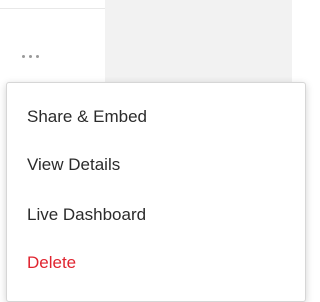 This screenshot has width=320, height=302. I want to click on divider, so click(52, 8).